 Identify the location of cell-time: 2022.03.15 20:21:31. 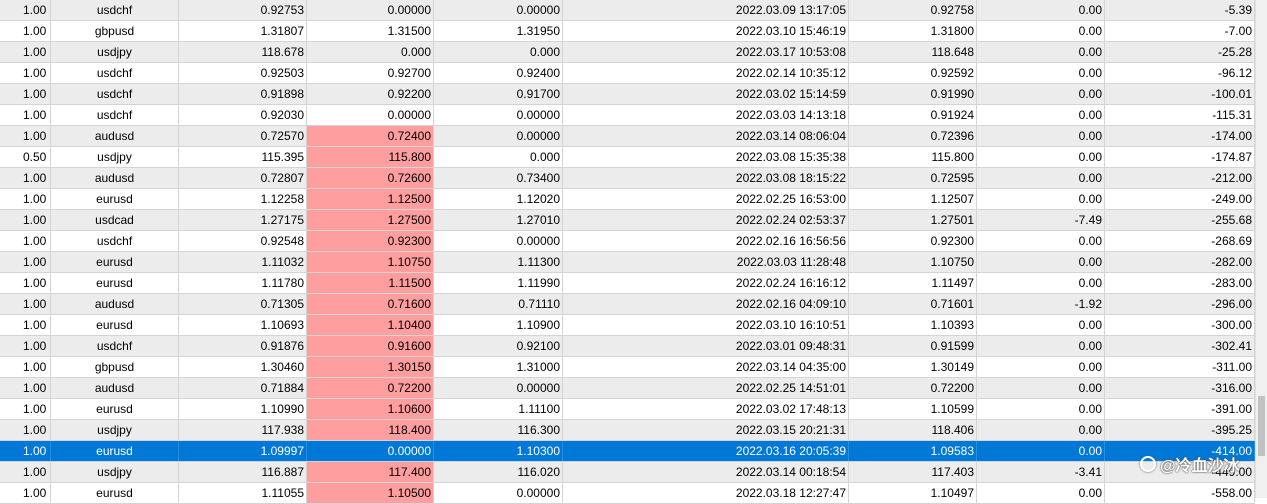
(706, 430).